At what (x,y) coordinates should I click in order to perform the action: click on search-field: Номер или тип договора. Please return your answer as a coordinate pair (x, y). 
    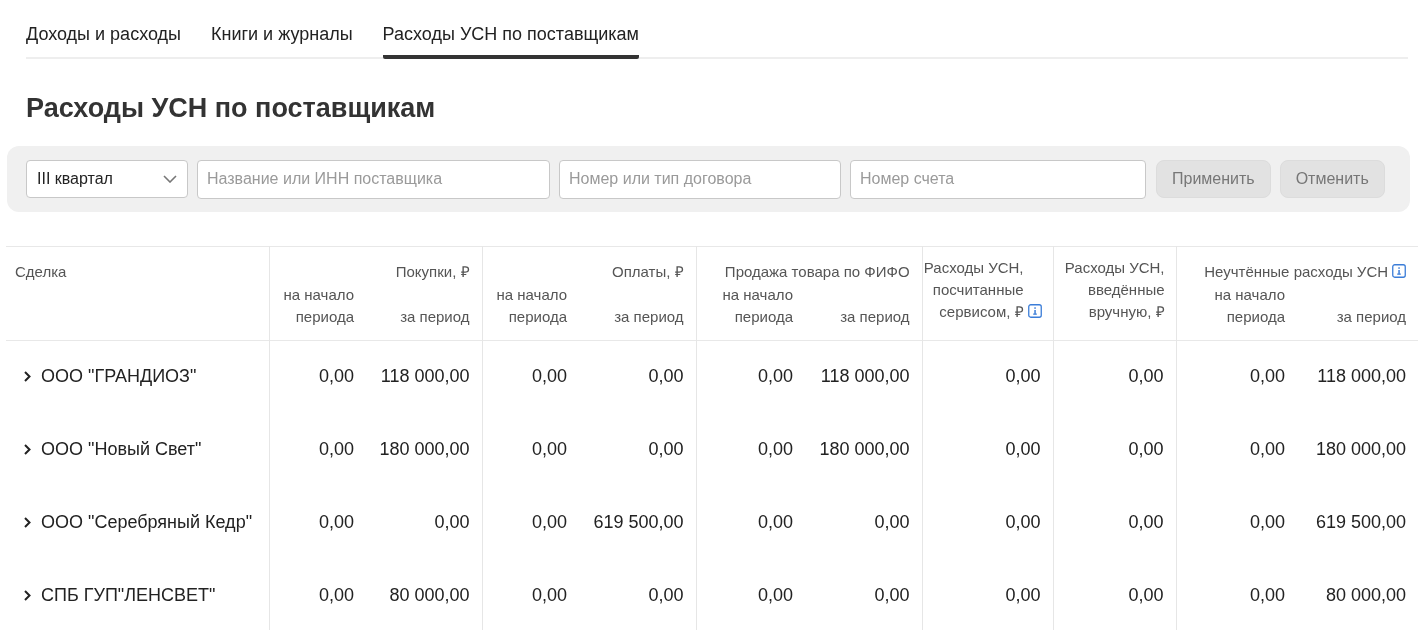
    Looking at the image, I should click on (700, 179).